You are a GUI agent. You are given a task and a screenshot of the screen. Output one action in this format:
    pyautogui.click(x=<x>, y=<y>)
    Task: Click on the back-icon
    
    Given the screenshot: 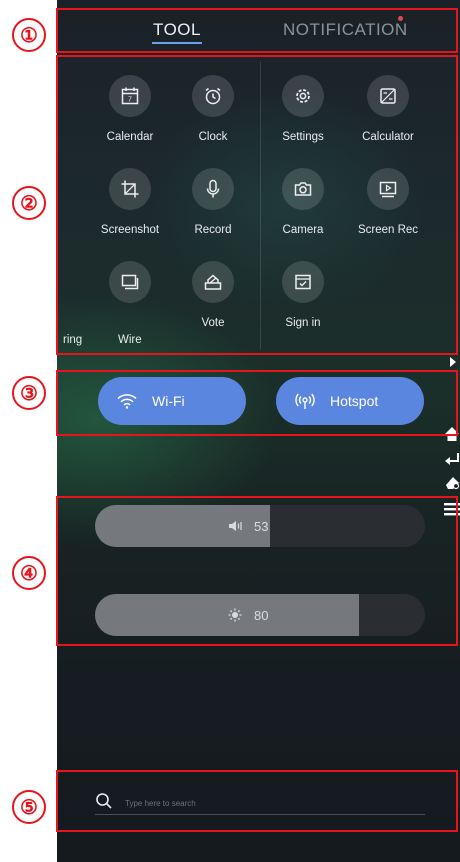 What is the action you would take?
    pyautogui.click(x=452, y=460)
    